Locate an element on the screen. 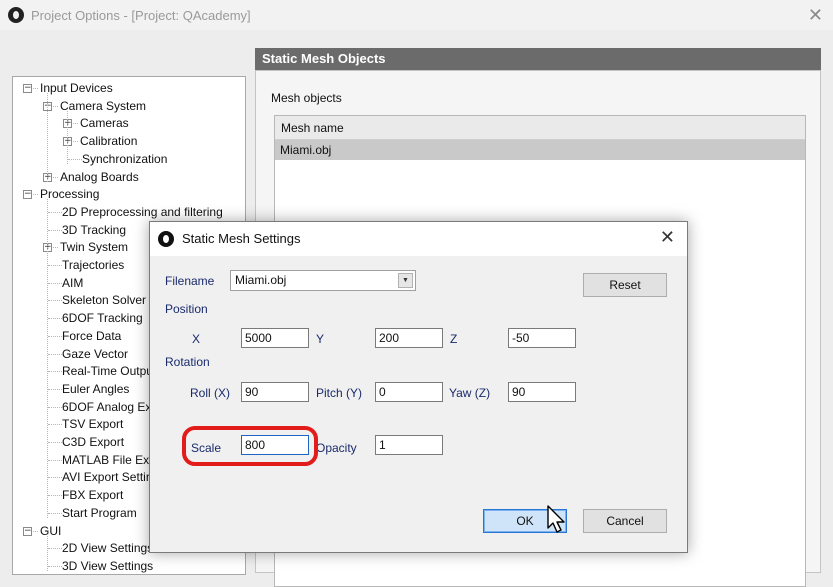 The width and height of the screenshot is (833, 587). x-label: X is located at coordinates (196, 339).